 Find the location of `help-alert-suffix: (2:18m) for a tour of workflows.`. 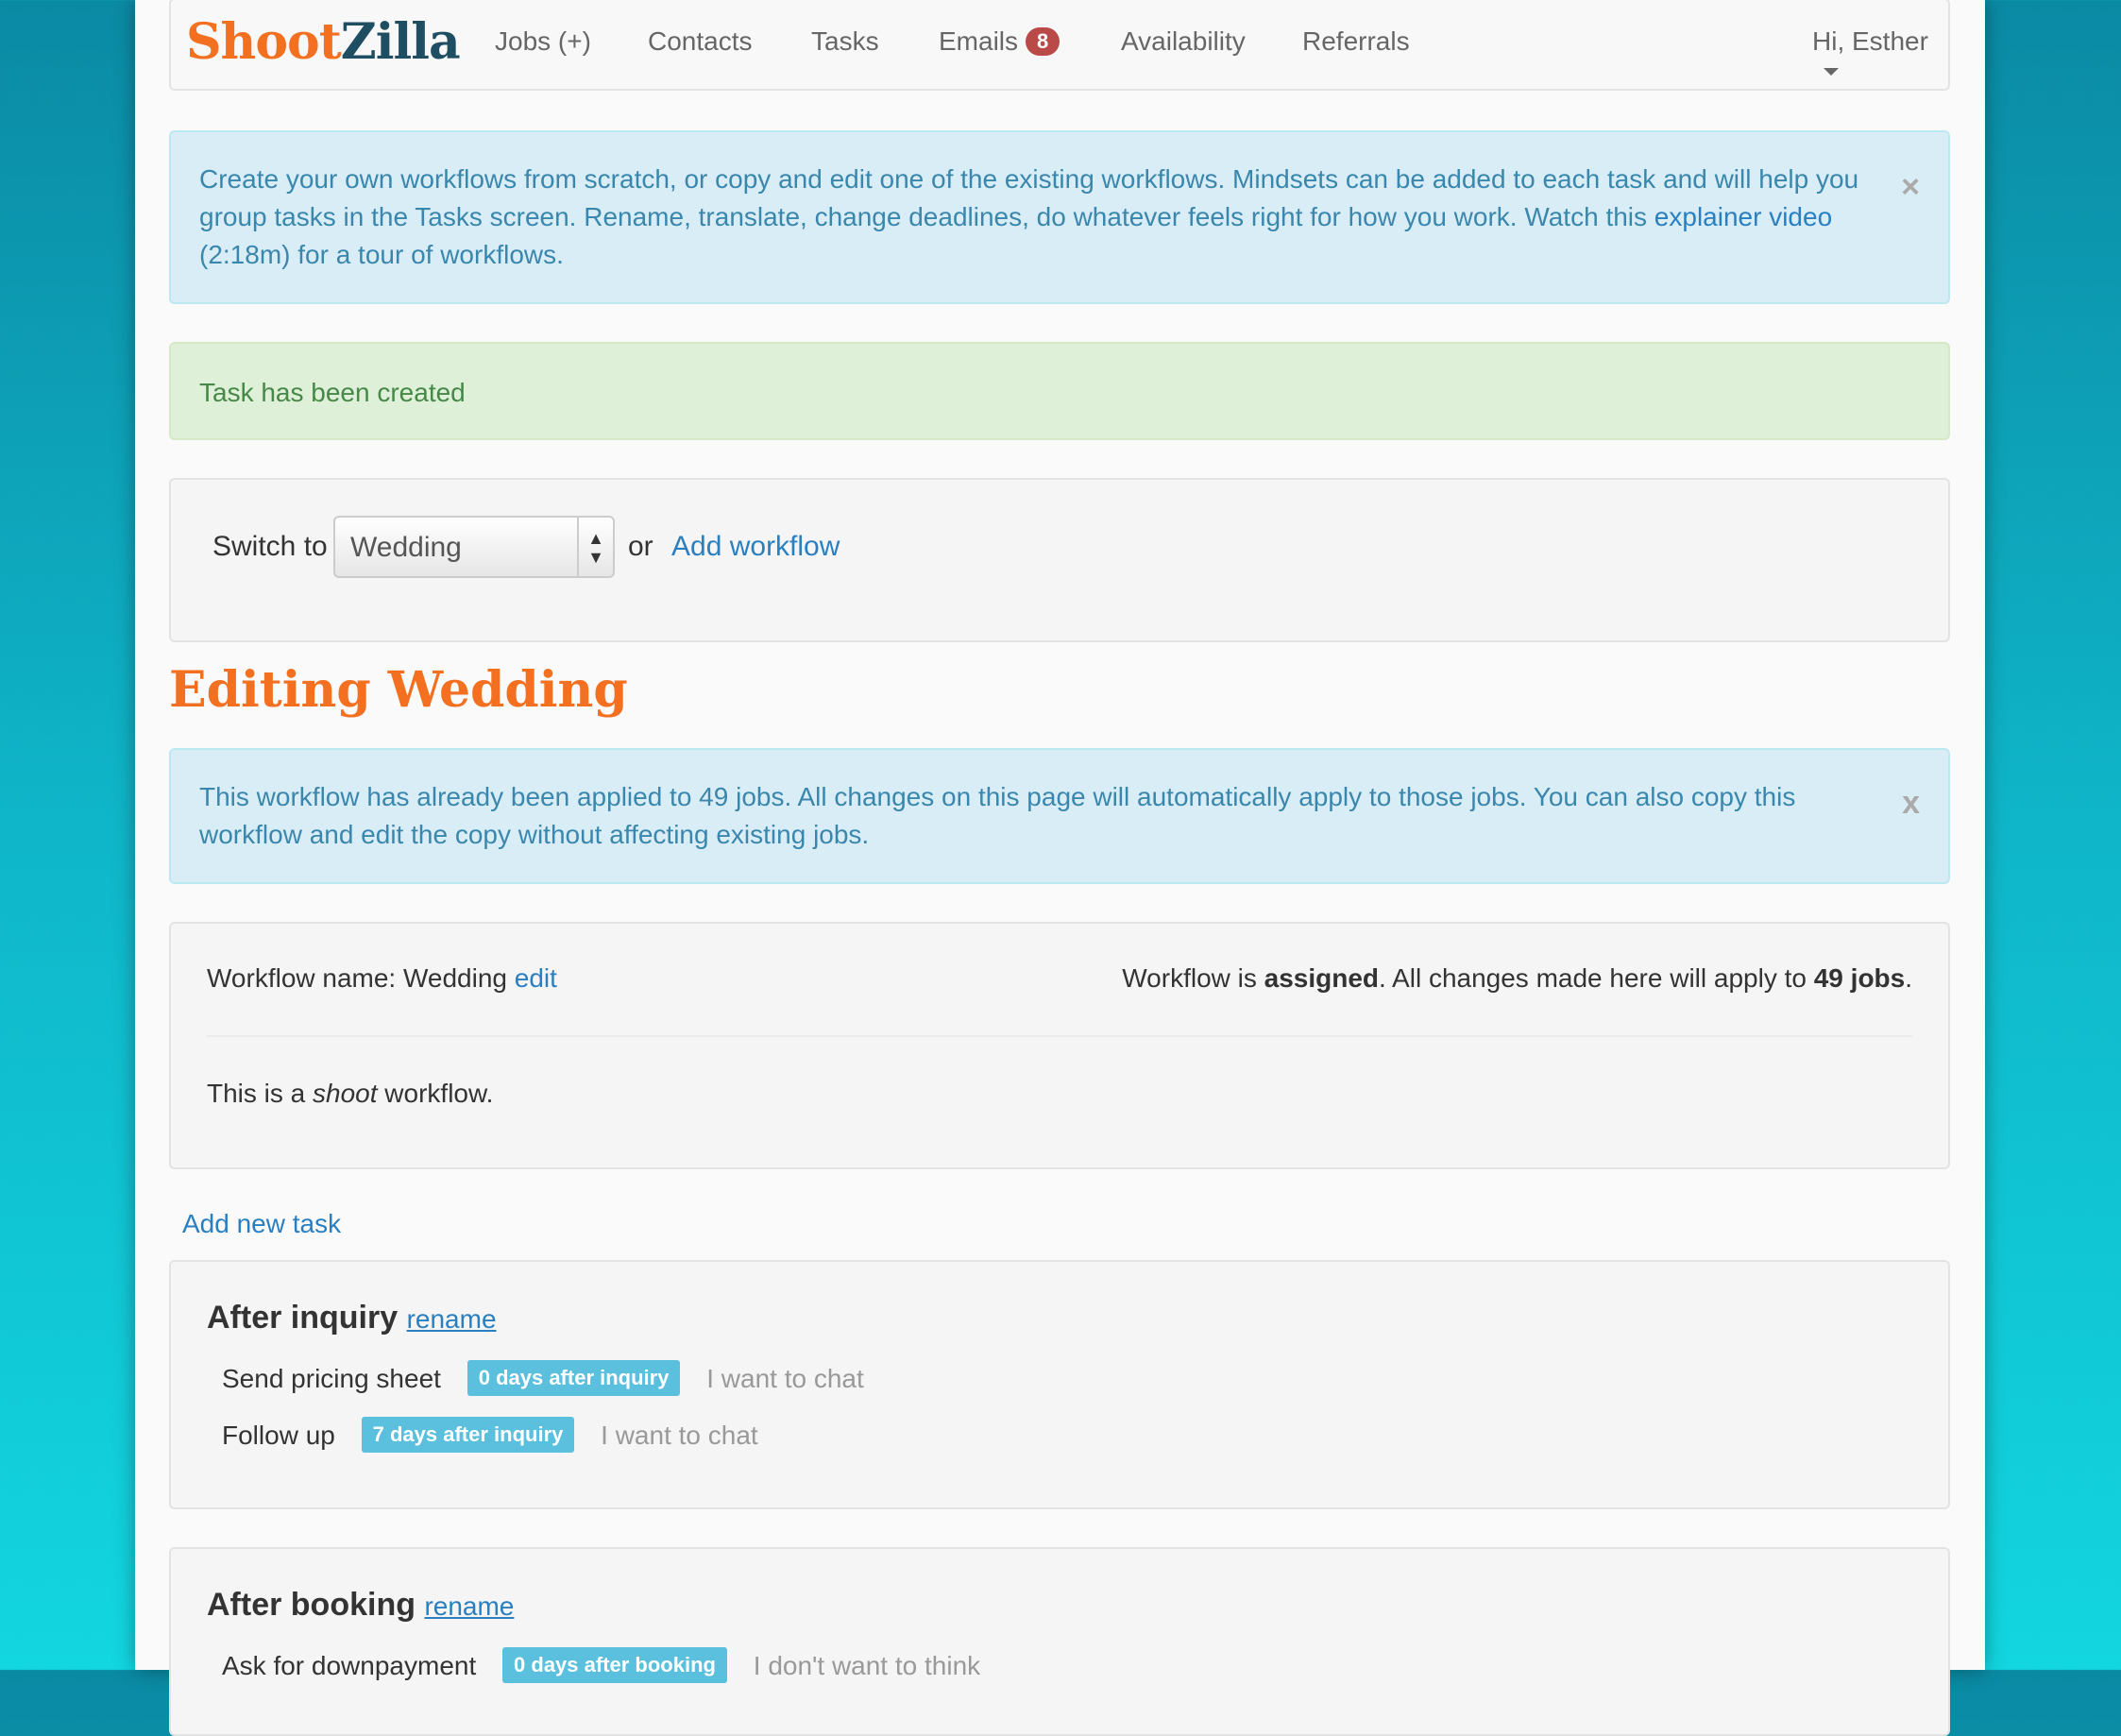

help-alert-suffix: (2:18m) for a tour of workflows. is located at coordinates (381, 254).